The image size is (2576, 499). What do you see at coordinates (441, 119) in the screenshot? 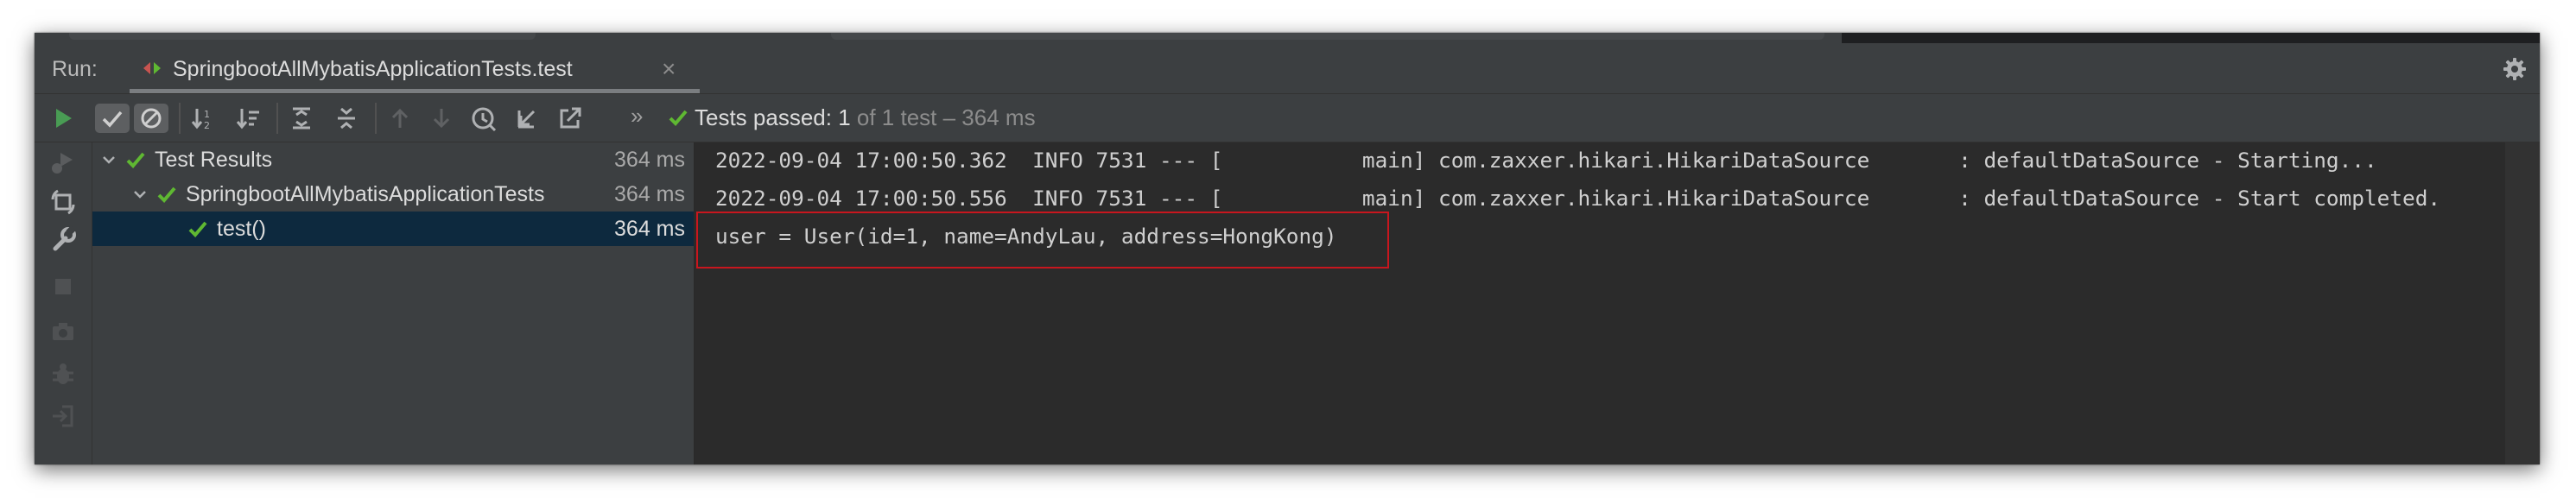
I see `next-failed-icon` at bounding box center [441, 119].